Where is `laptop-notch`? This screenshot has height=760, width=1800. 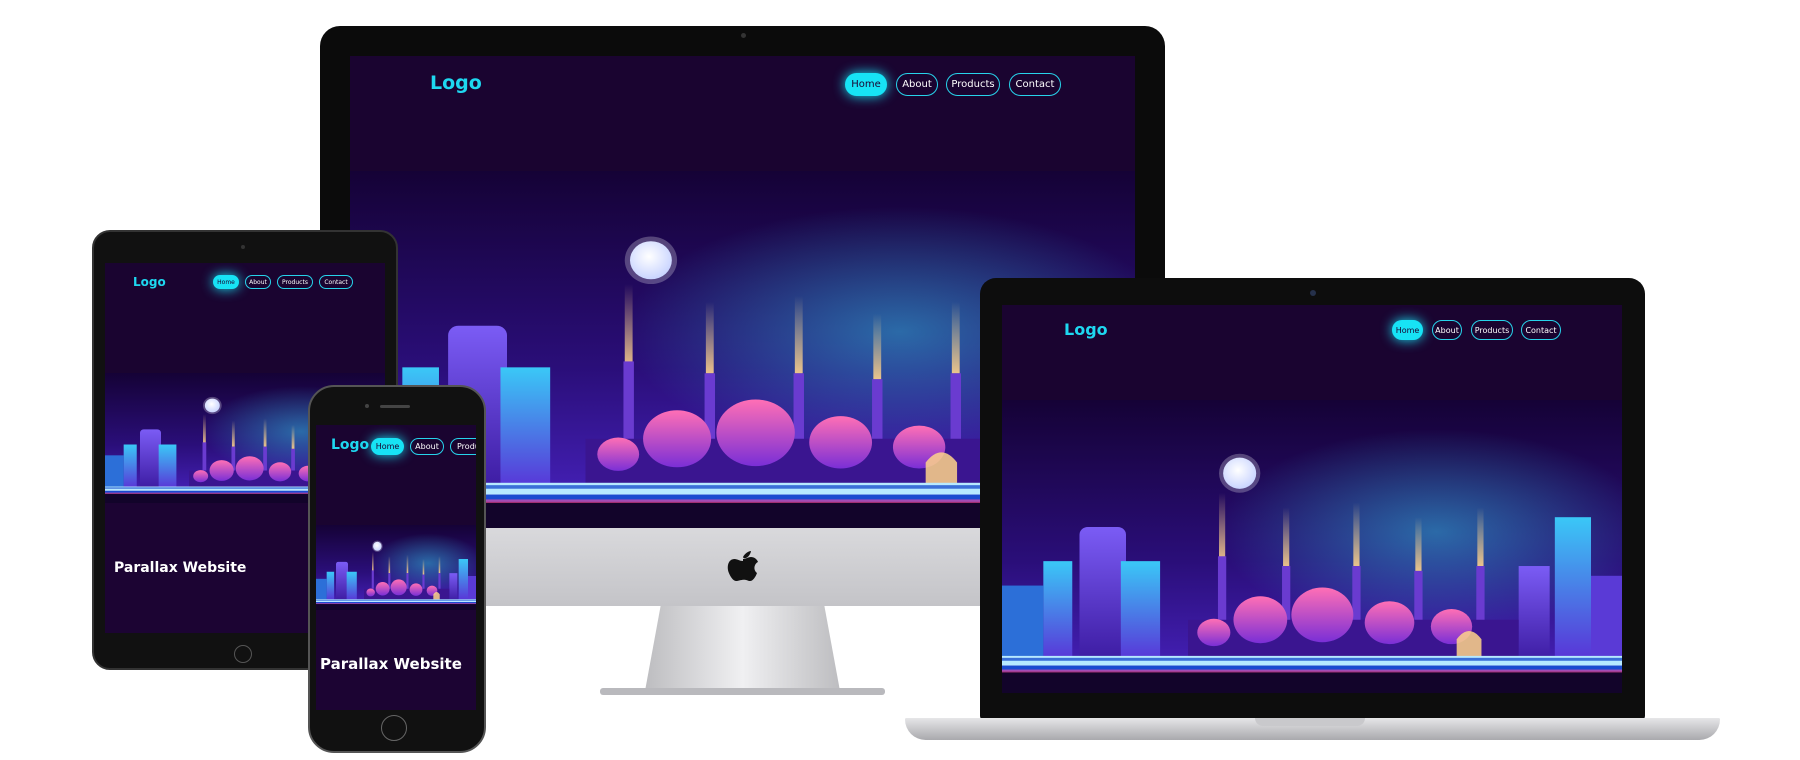 laptop-notch is located at coordinates (1310, 722).